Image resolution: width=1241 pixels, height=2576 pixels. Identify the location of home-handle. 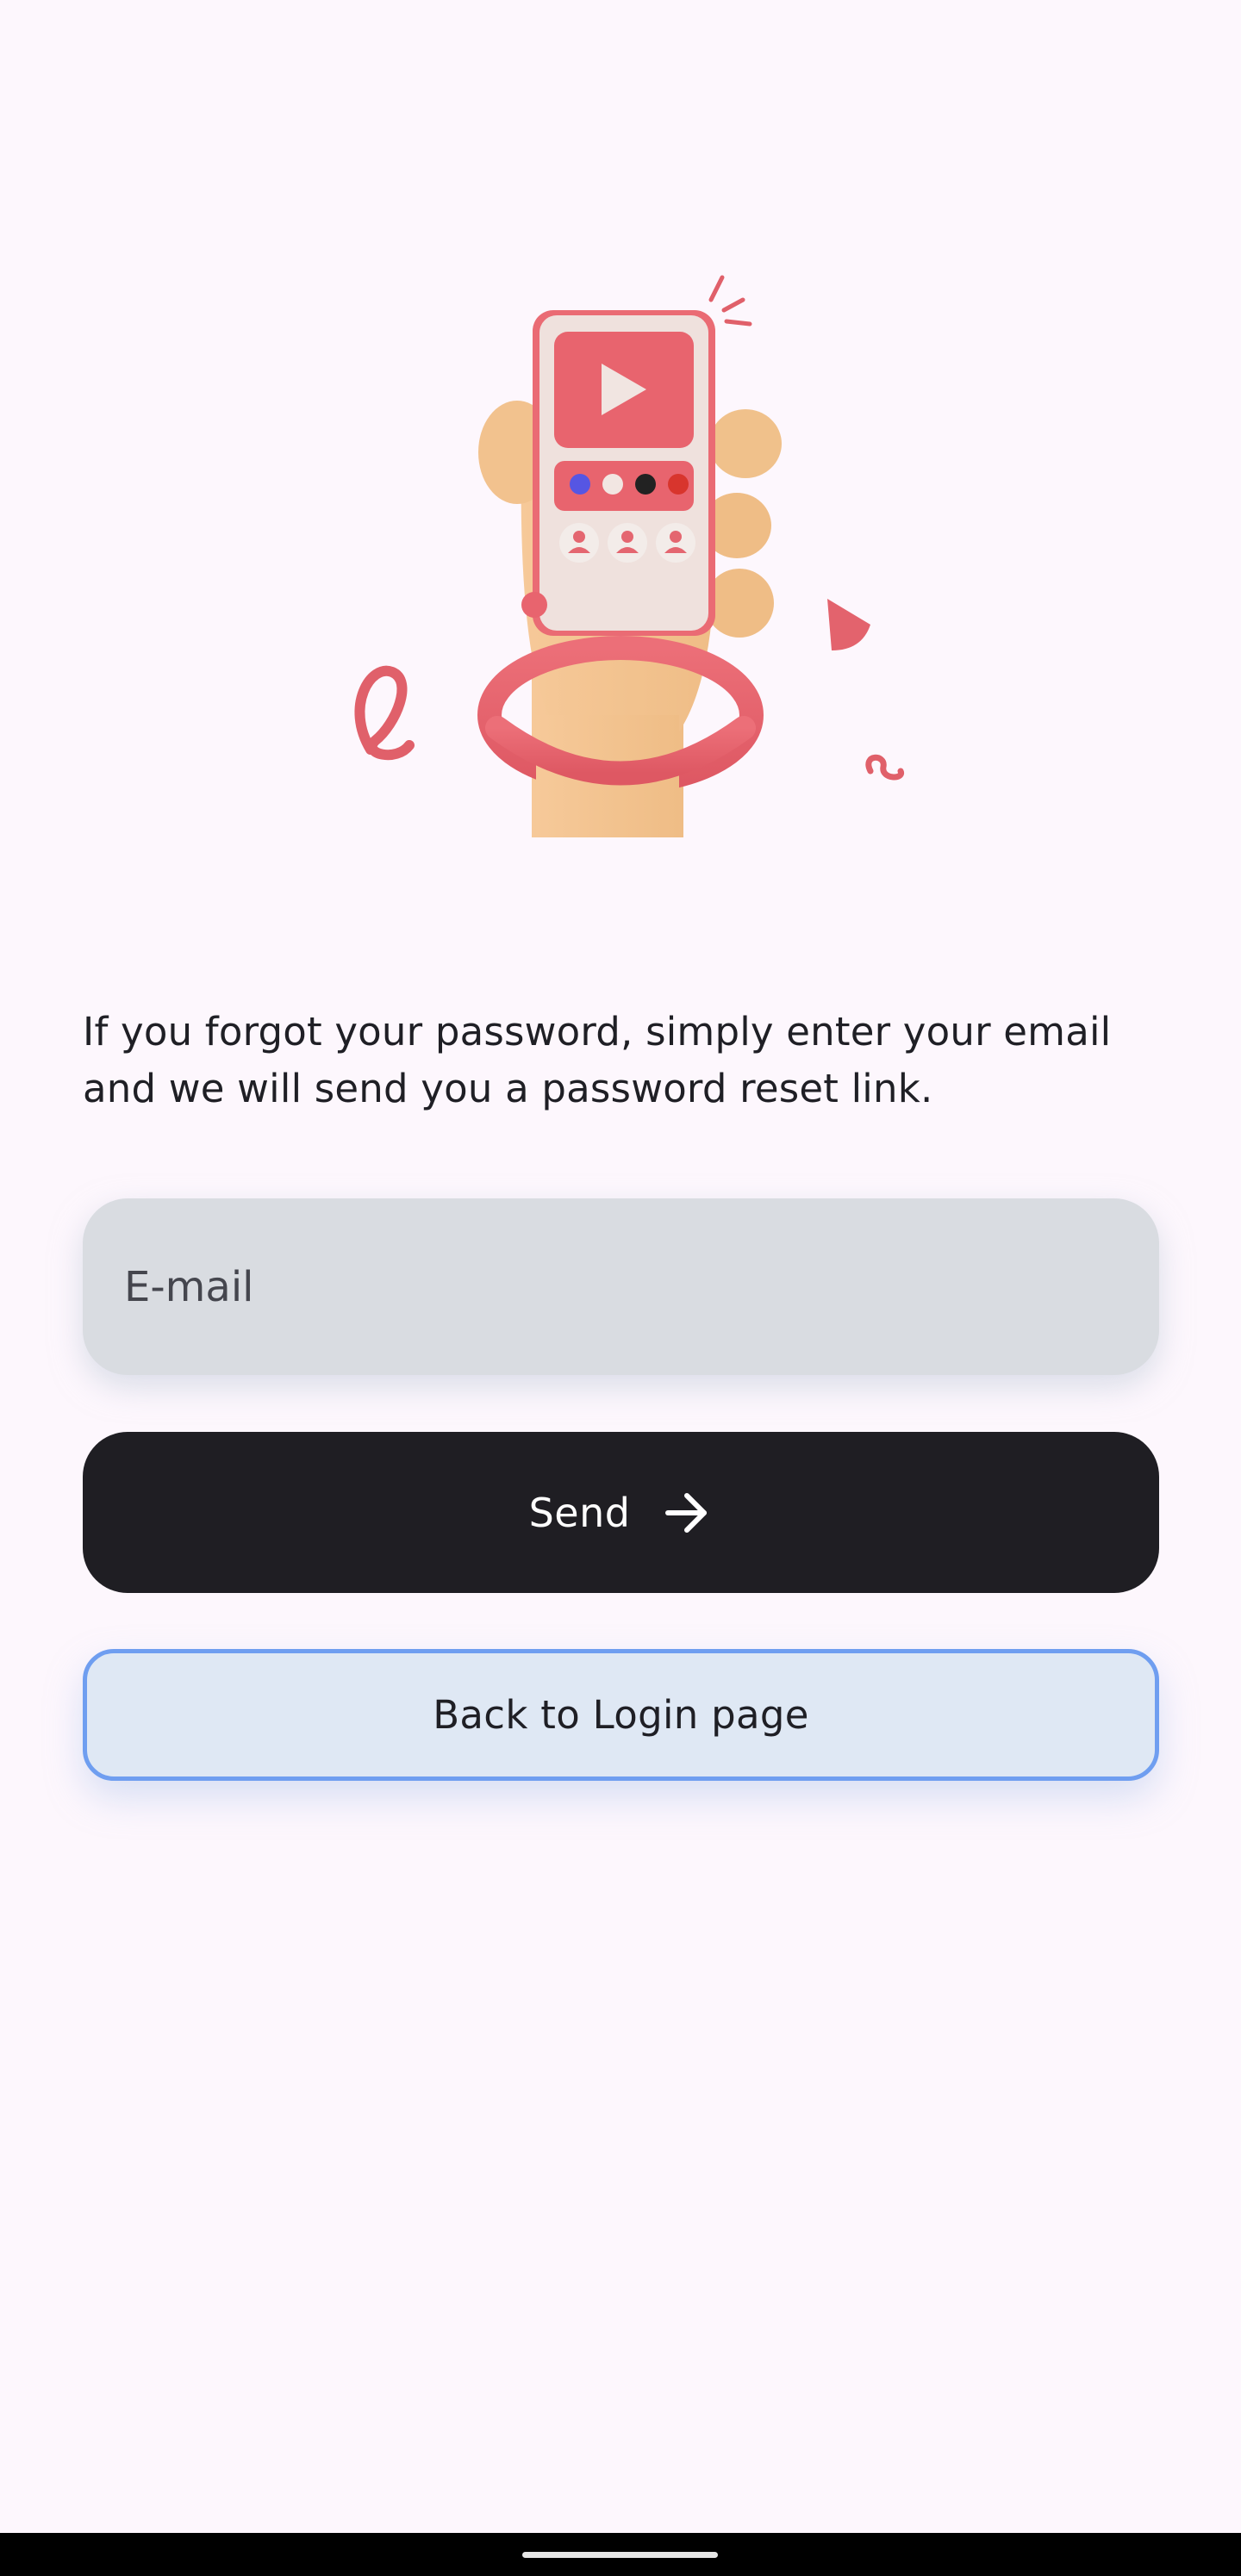
(620, 2555).